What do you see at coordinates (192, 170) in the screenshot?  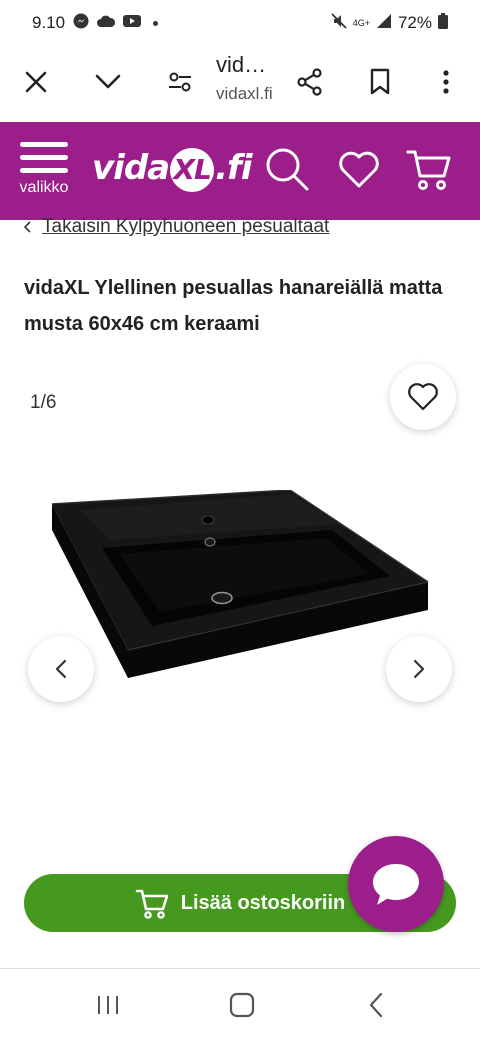 I see `logo-xl-badge: XL` at bounding box center [192, 170].